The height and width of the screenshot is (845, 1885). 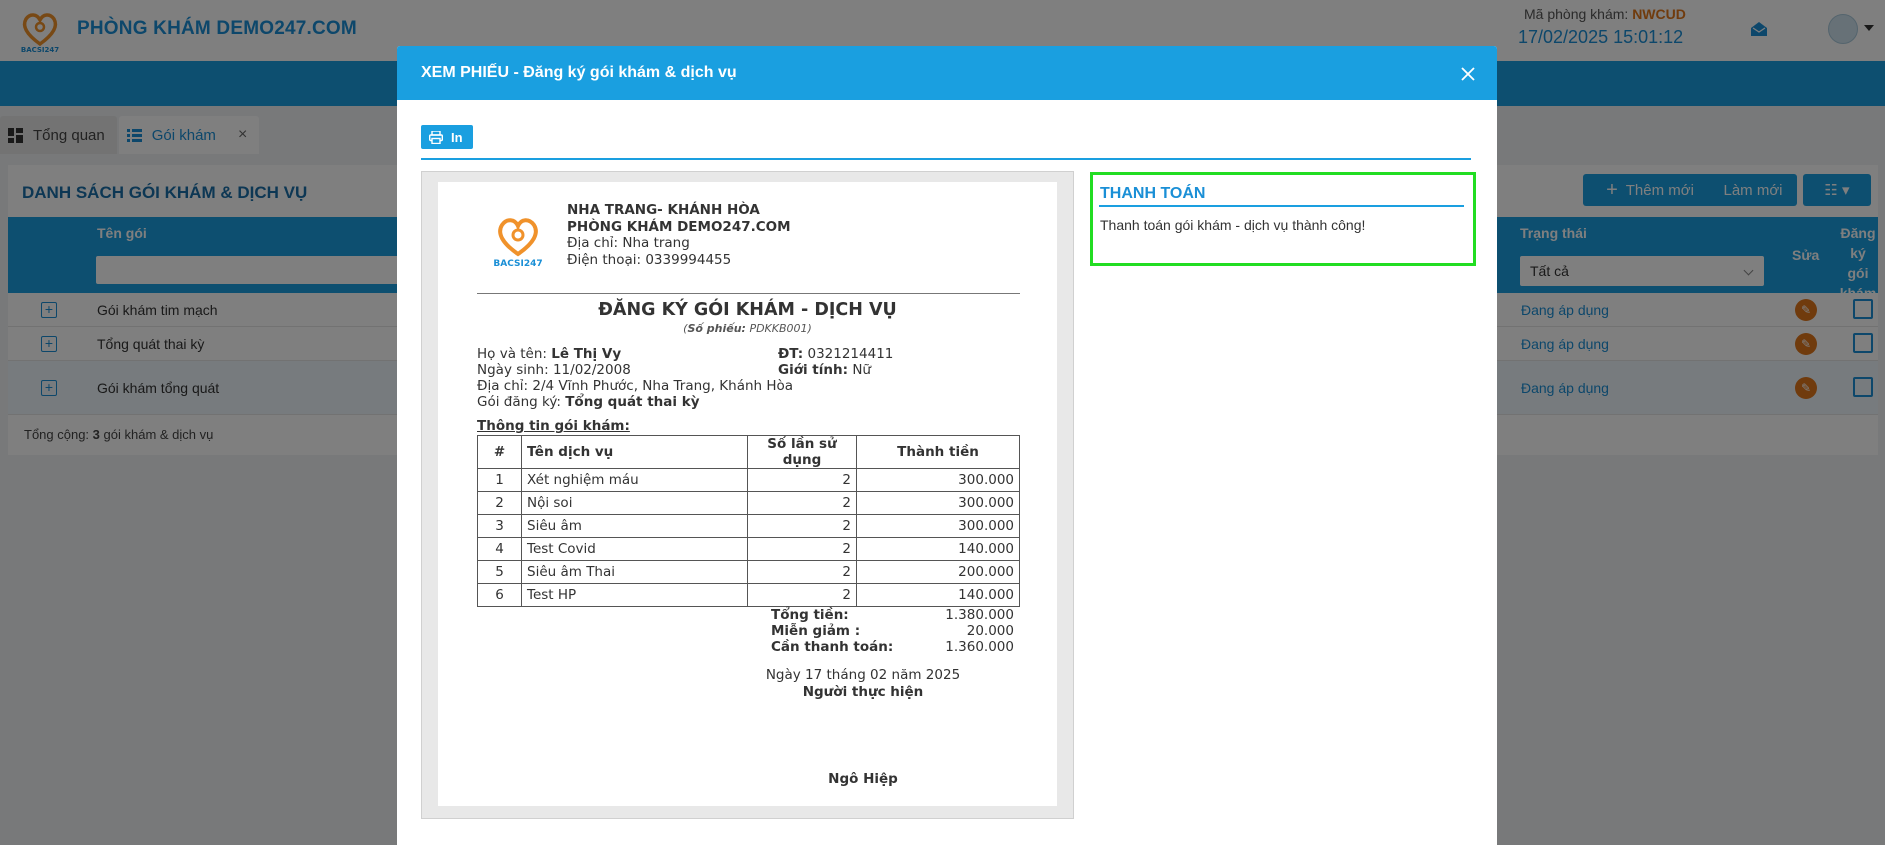 What do you see at coordinates (499, 480) in the screenshot?
I see `cell-no: 1` at bounding box center [499, 480].